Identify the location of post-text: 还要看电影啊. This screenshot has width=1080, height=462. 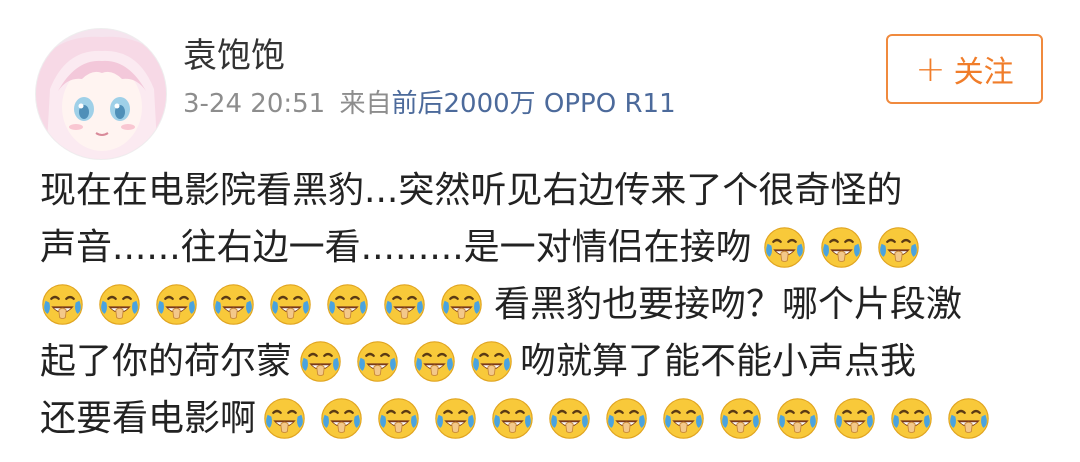
(148, 418).